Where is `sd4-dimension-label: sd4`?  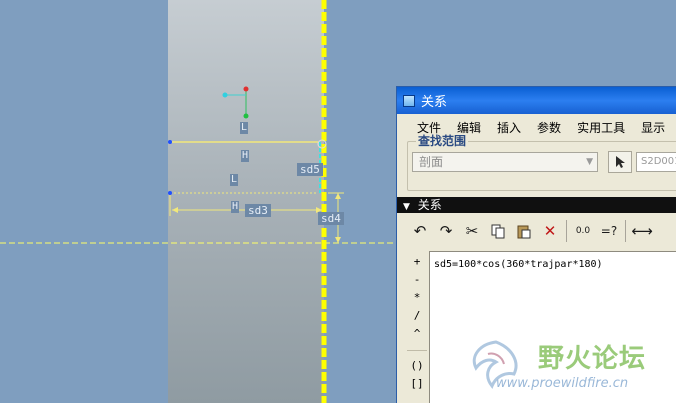
sd4-dimension-label: sd4 is located at coordinates (331, 218).